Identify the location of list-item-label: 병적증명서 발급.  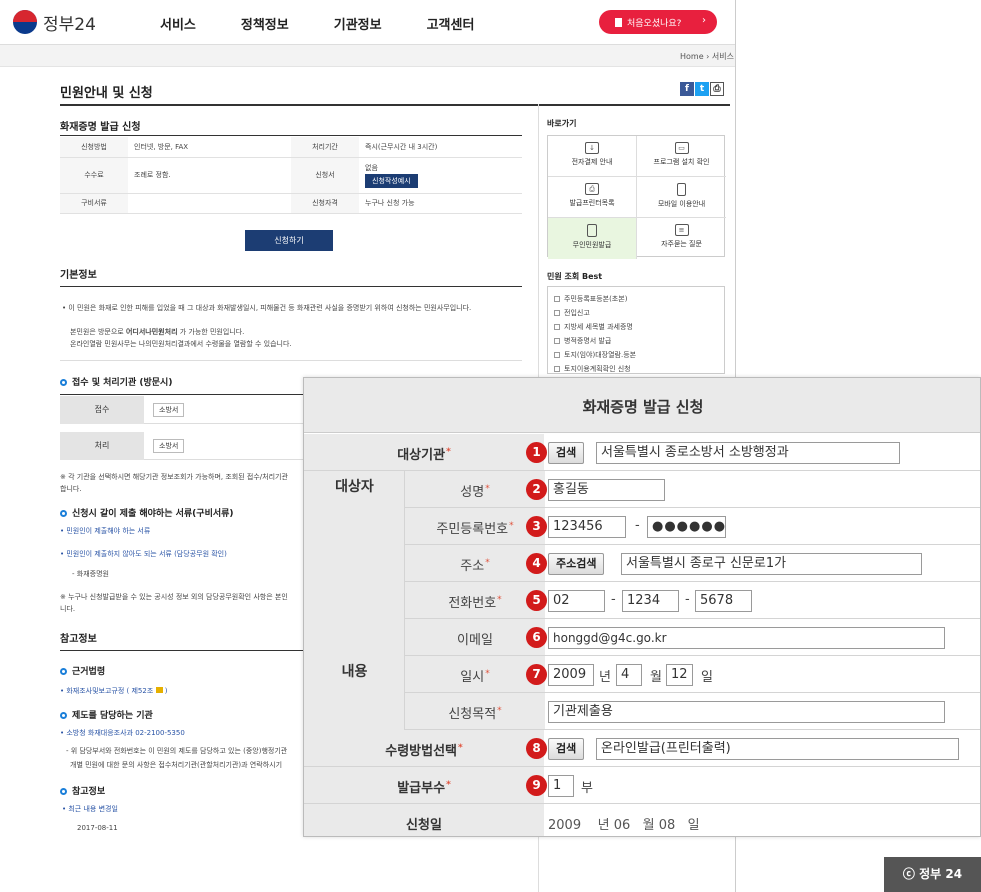
(588, 341).